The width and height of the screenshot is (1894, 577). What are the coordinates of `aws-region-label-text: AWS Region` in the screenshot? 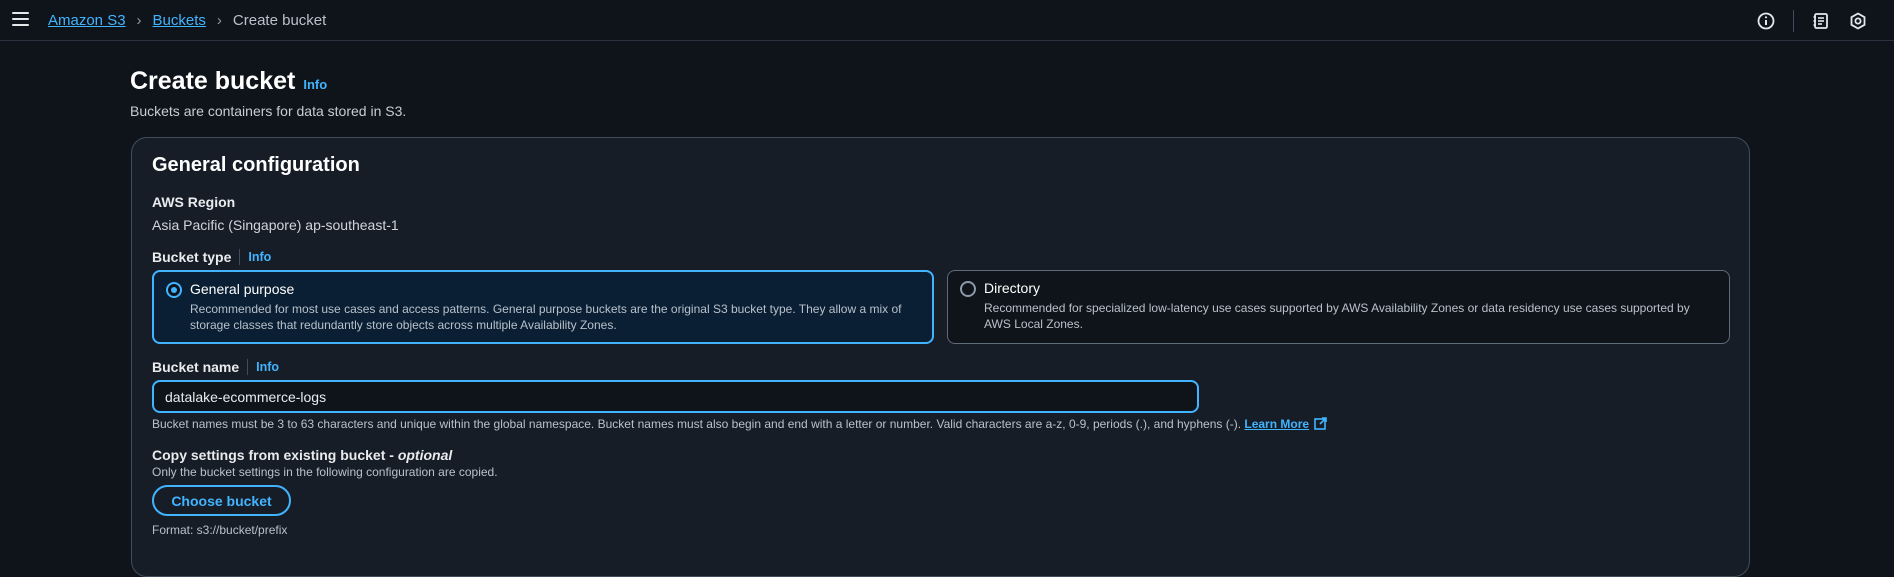 It's located at (194, 202).